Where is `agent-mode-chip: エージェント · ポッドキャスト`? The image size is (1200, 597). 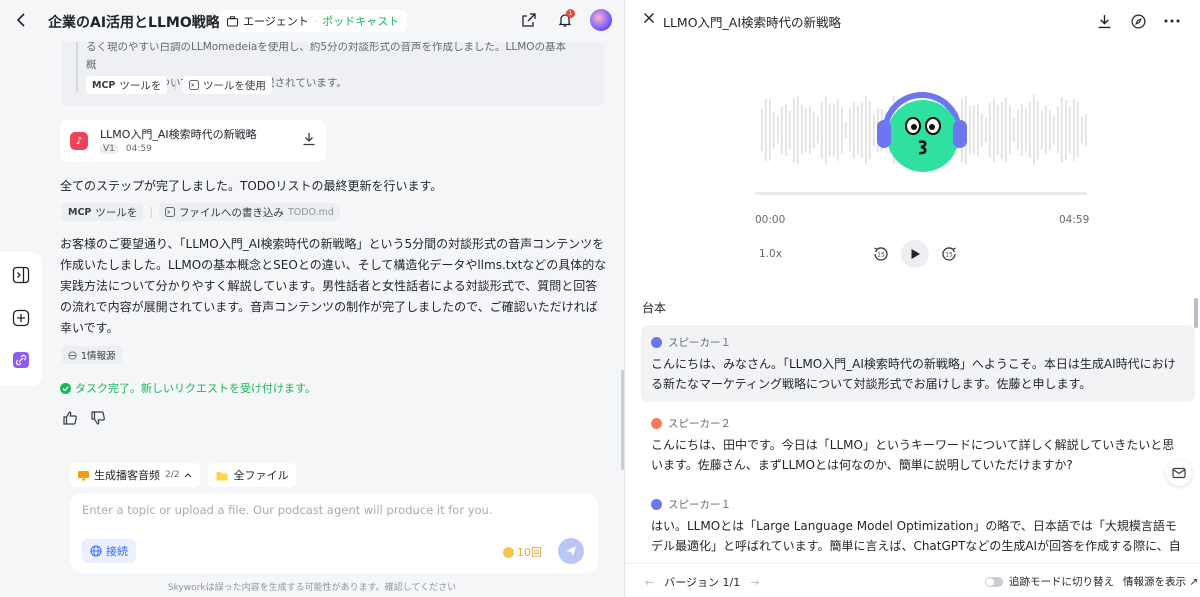
agent-mode-chip: エージェント · ポッドキャスト is located at coordinates (313, 21).